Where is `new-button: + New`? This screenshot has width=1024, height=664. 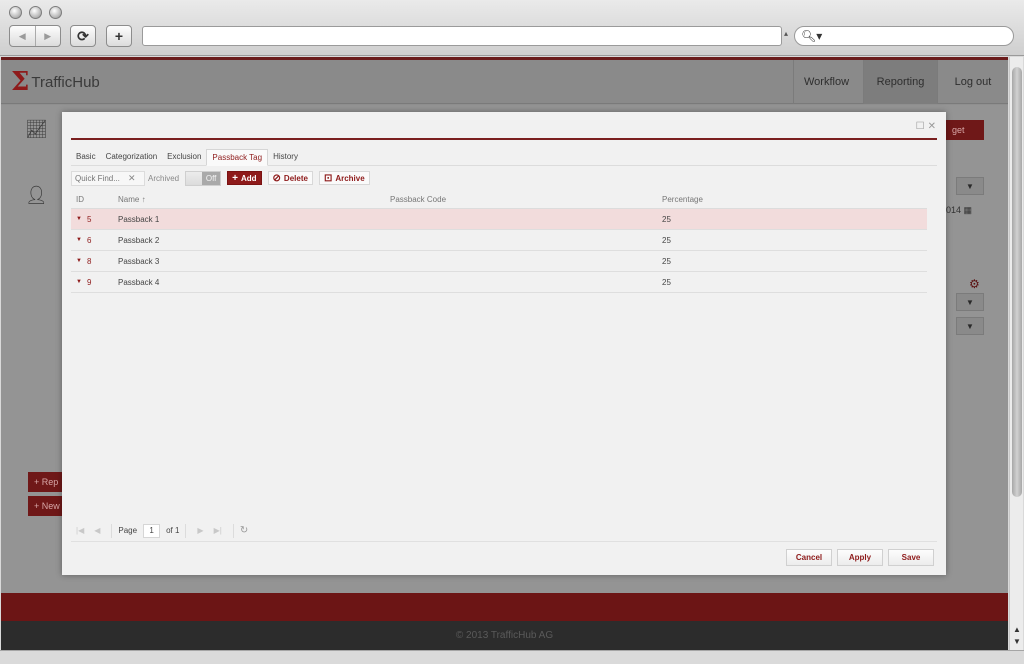 new-button: + New is located at coordinates (47, 506).